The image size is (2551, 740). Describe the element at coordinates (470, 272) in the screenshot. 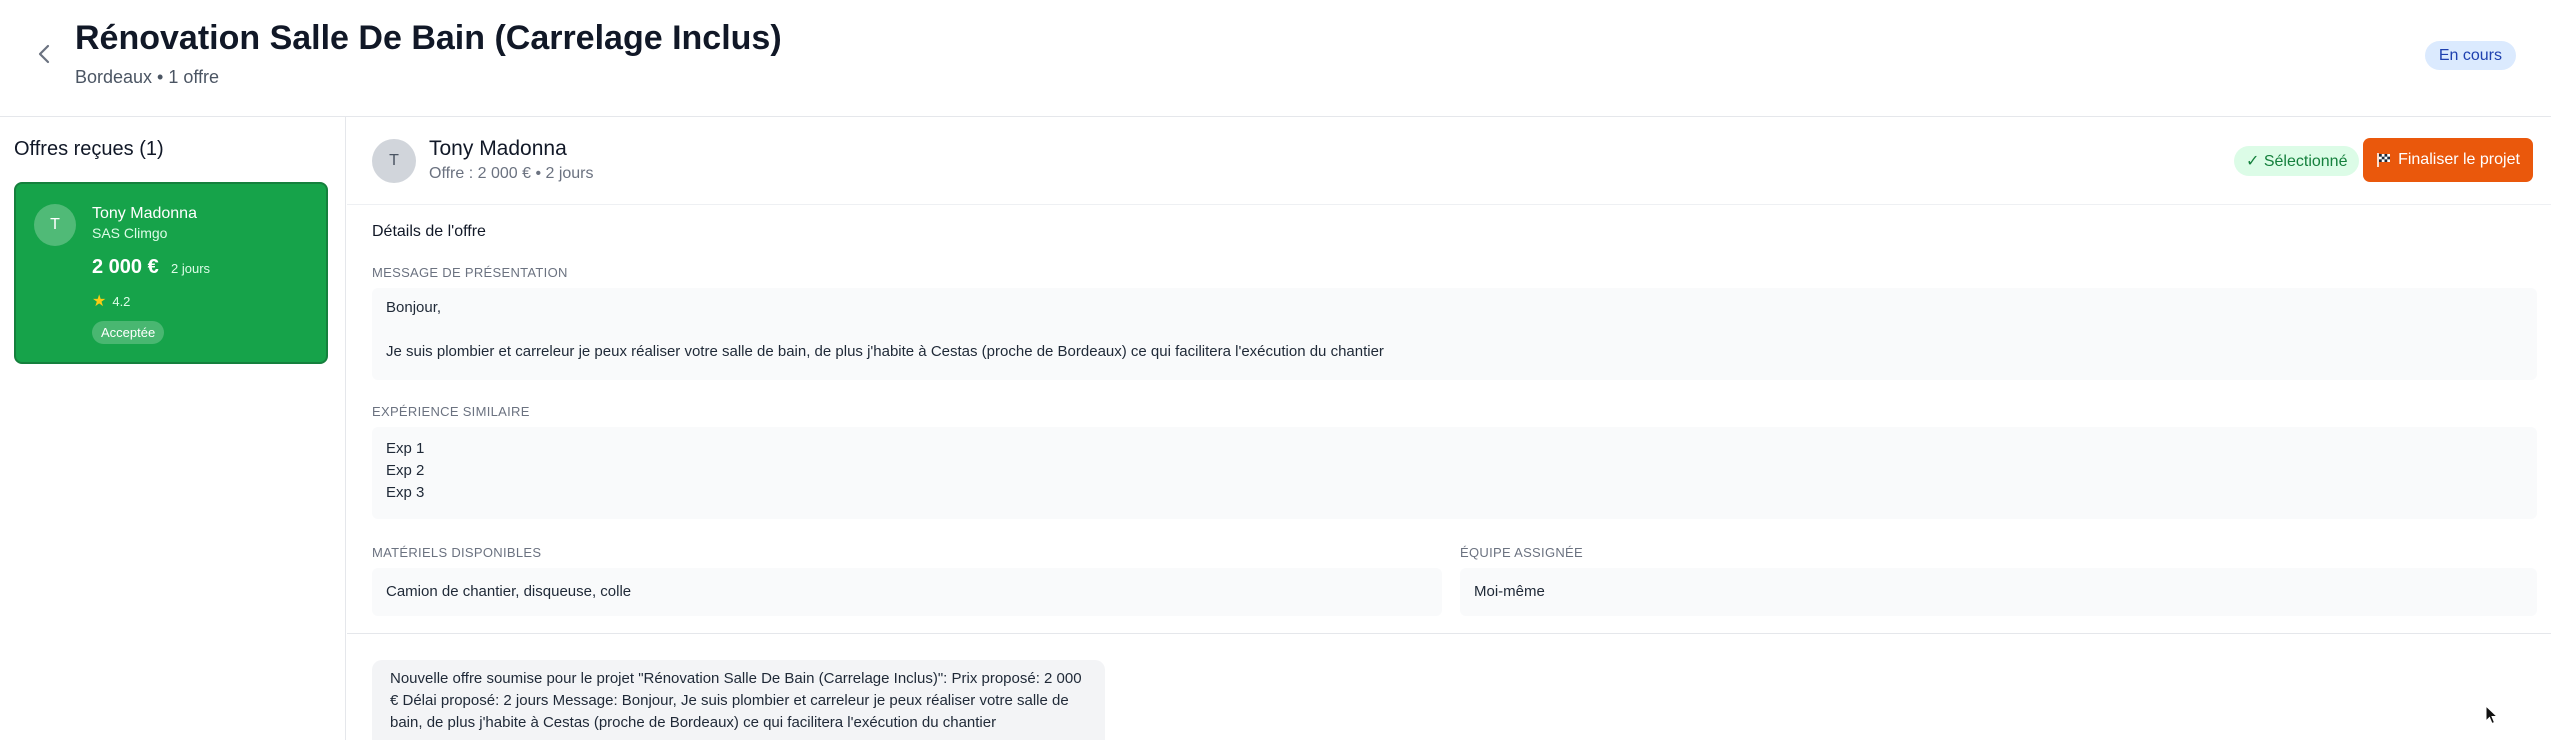

I see `presentation-label: Message de présentation` at that location.